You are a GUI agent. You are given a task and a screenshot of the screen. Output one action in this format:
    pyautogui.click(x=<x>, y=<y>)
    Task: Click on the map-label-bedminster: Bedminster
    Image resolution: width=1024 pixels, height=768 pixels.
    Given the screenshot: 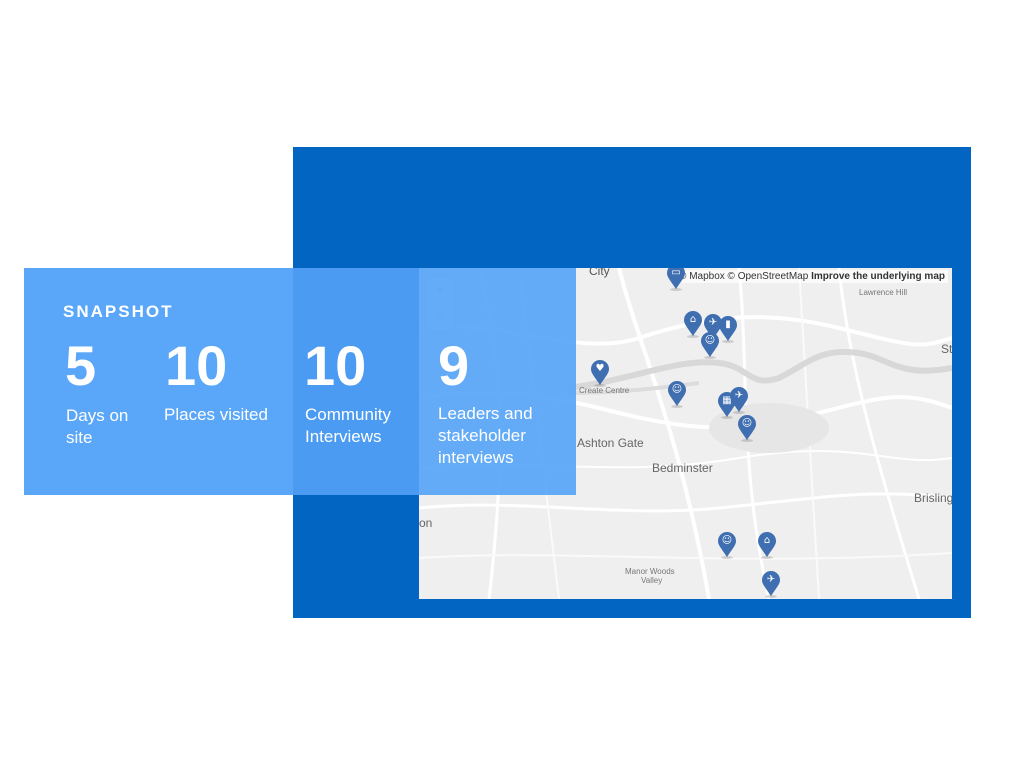 What is the action you would take?
    pyautogui.click(x=682, y=468)
    